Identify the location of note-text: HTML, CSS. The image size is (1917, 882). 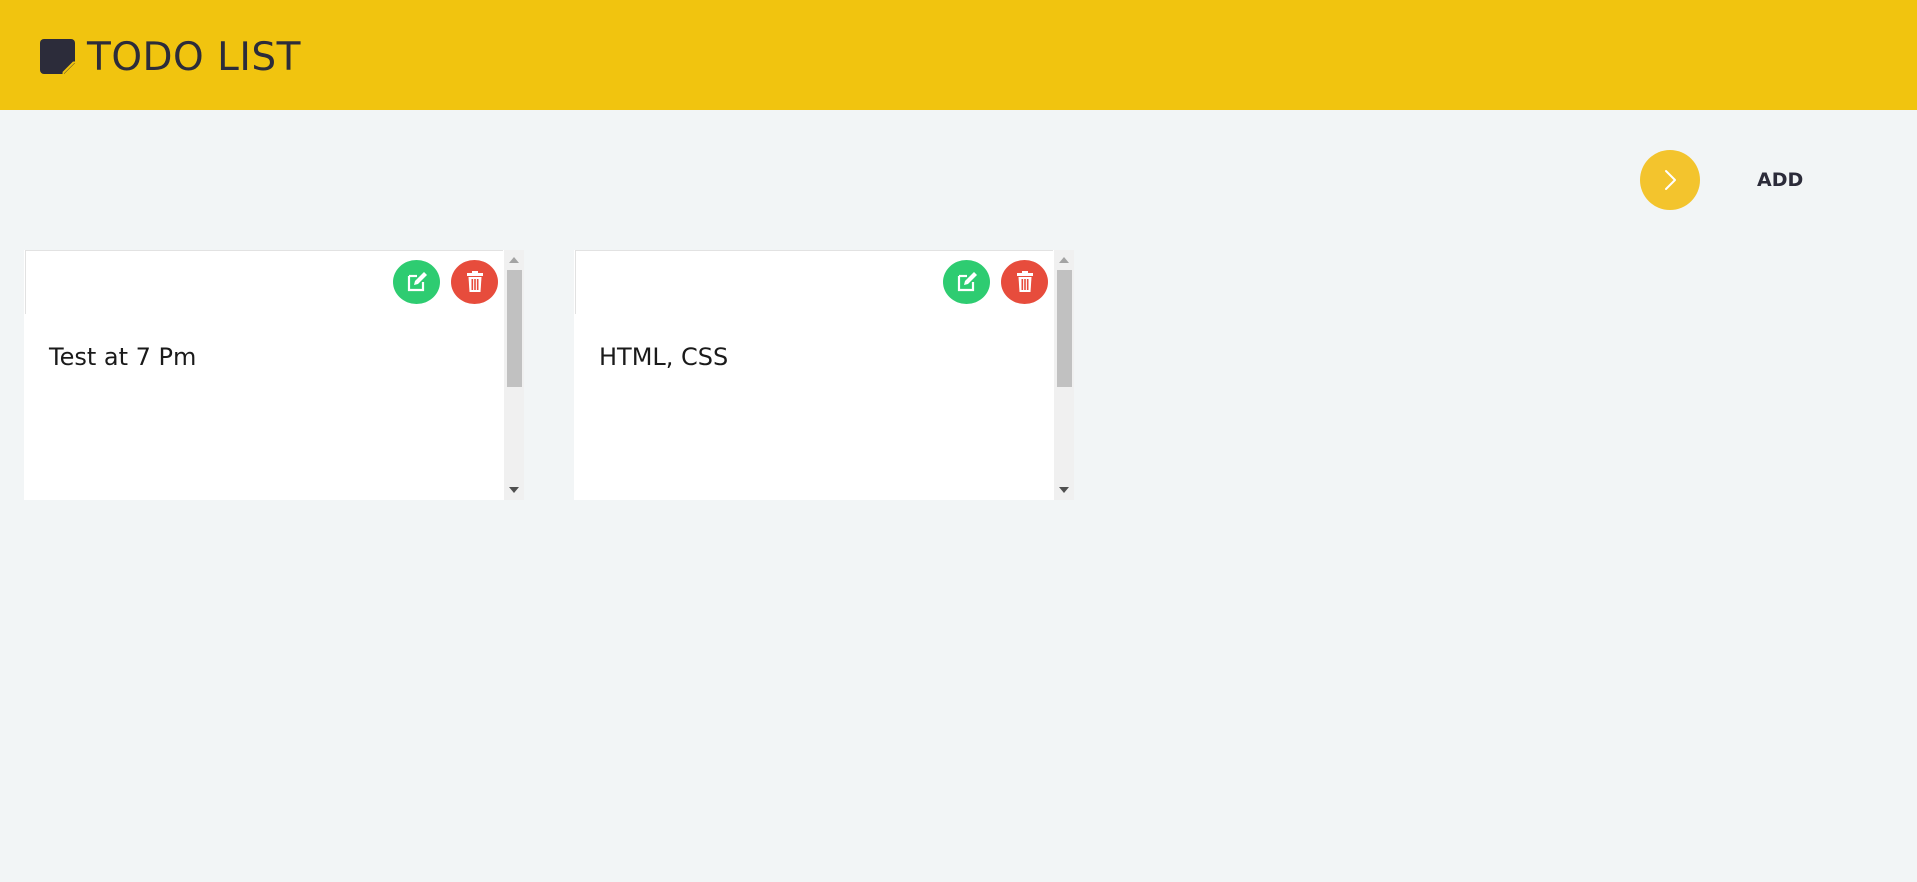
(663, 357).